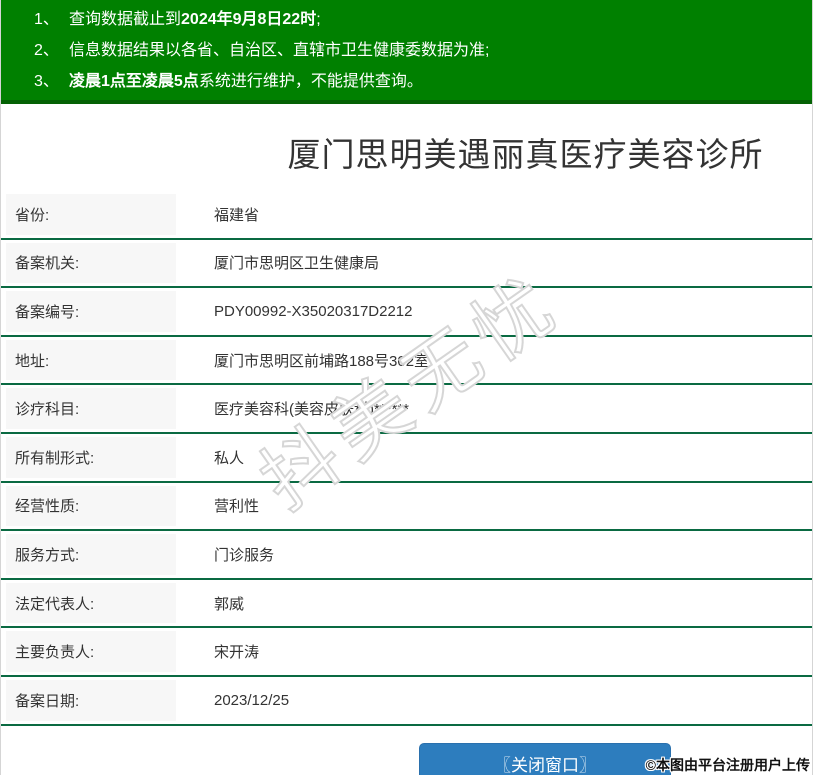 The image size is (813, 775). What do you see at coordinates (237, 653) in the screenshot?
I see `row-value: 宋开涛` at bounding box center [237, 653].